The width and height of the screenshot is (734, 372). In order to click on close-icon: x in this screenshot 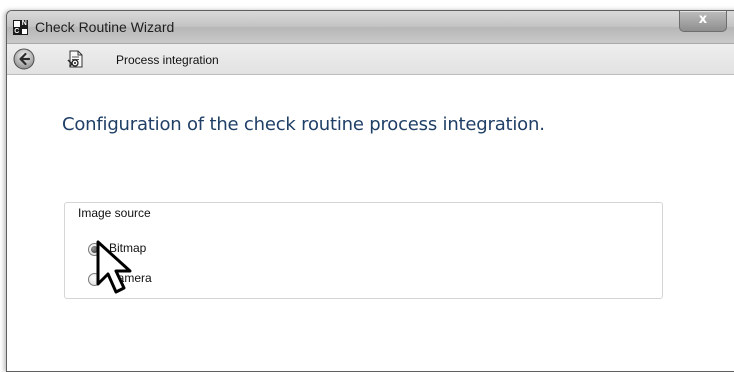, I will do `click(703, 19)`.